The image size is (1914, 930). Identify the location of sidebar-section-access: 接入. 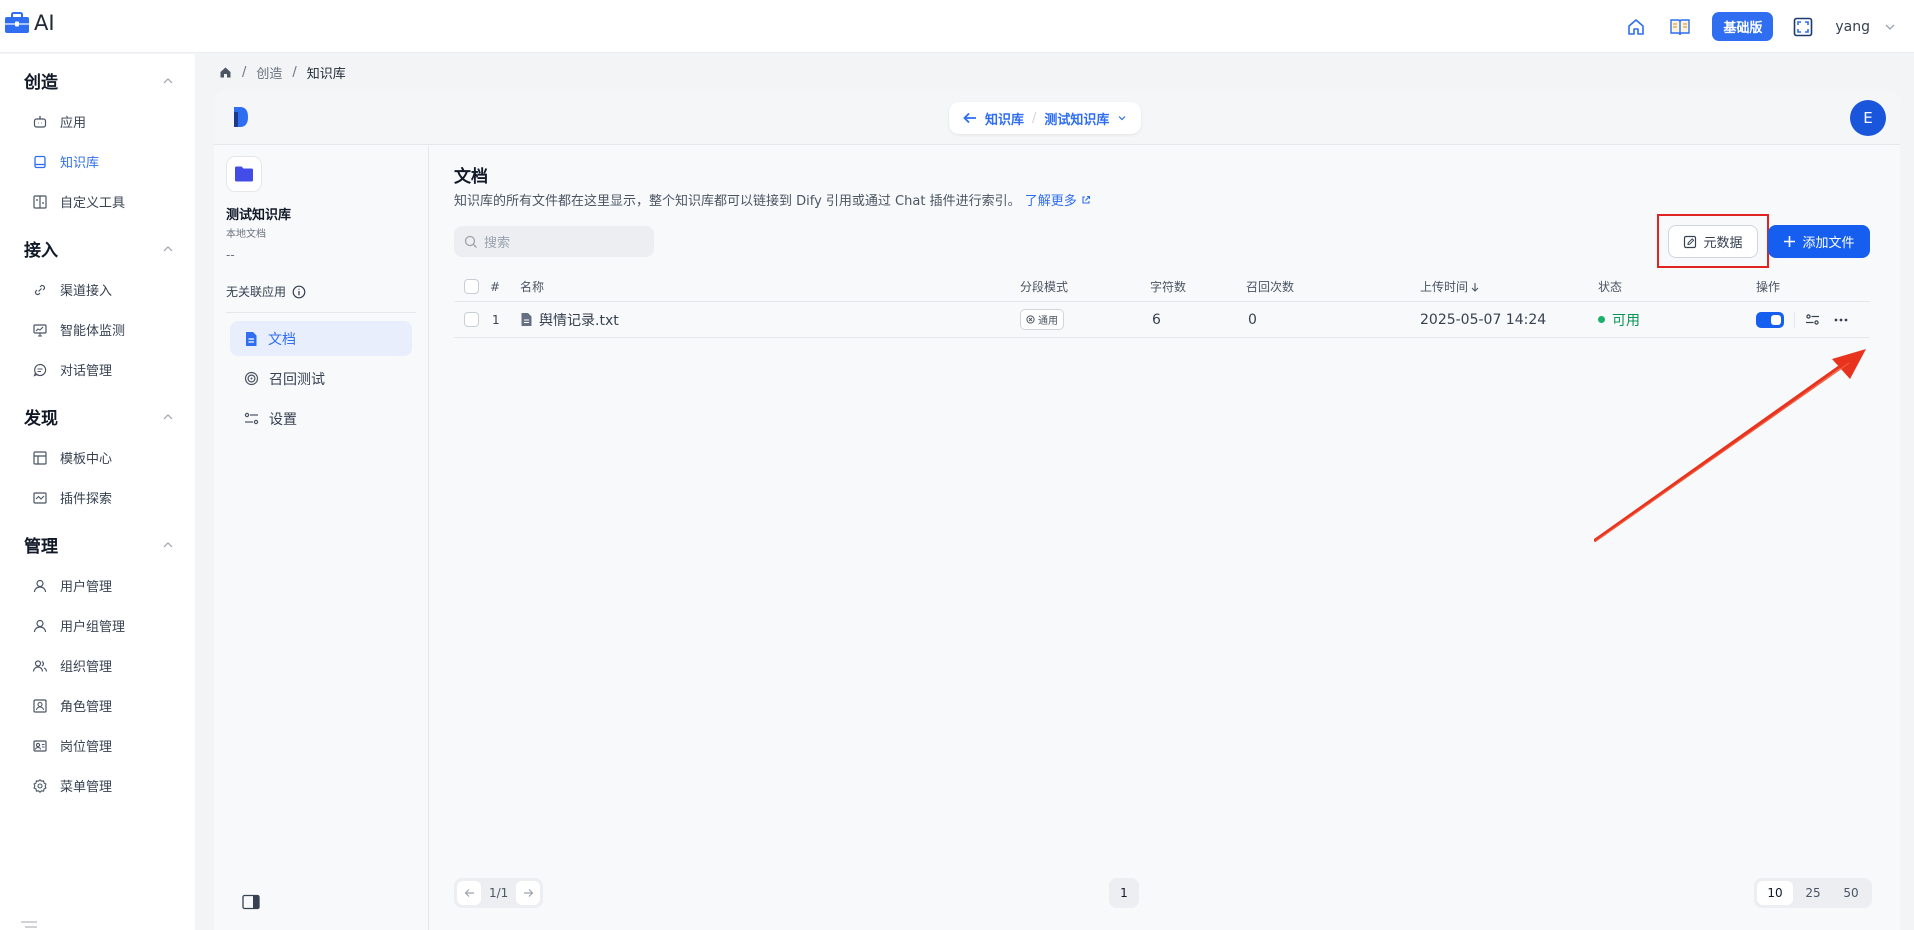
(99, 248).